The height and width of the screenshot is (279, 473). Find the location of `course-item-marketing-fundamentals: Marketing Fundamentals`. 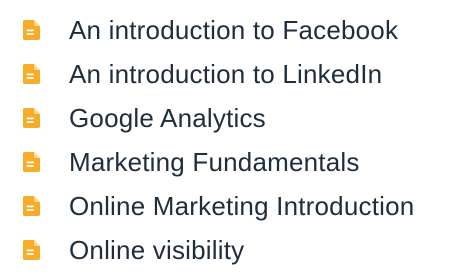

course-item-marketing-fundamentals: Marketing Fundamentals is located at coordinates (236, 162).